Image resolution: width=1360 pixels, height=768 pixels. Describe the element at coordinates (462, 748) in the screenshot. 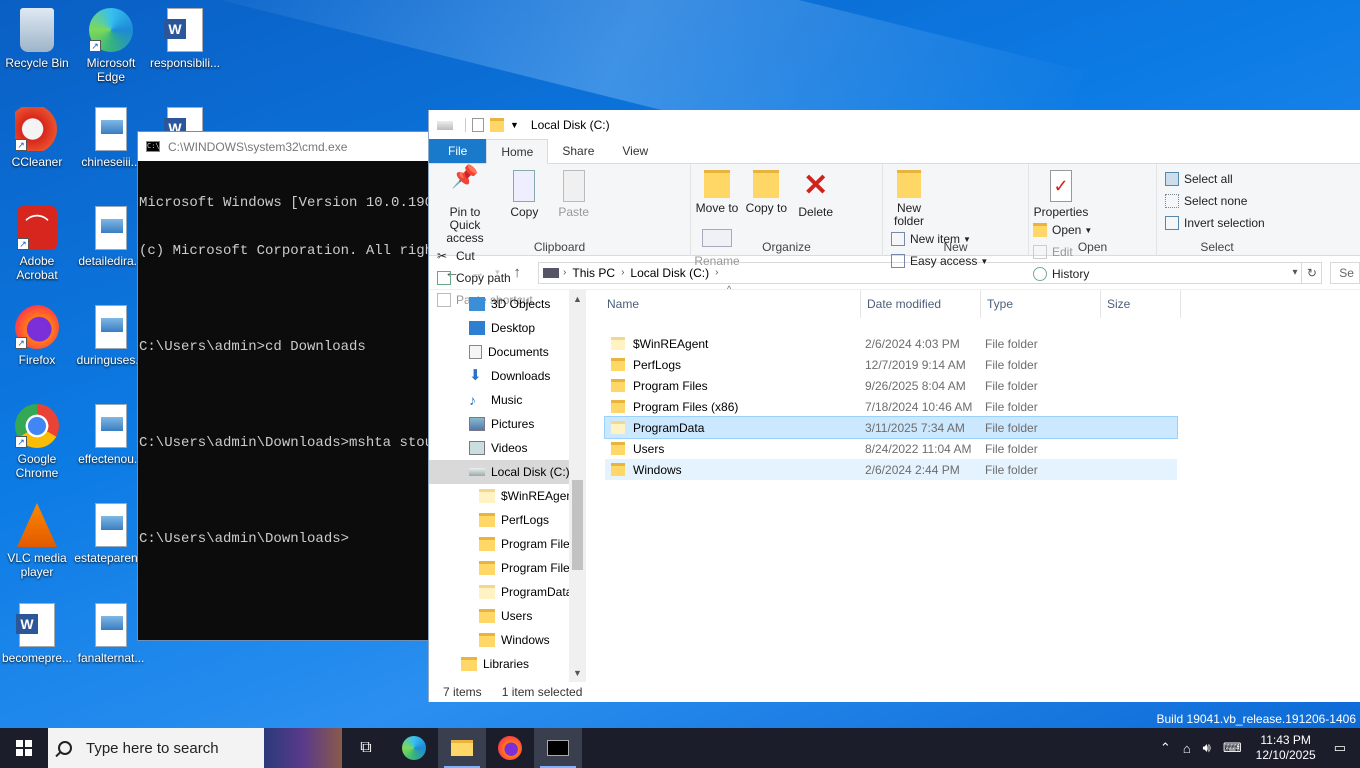

I see `file-explorer-taskbar-icon` at that location.